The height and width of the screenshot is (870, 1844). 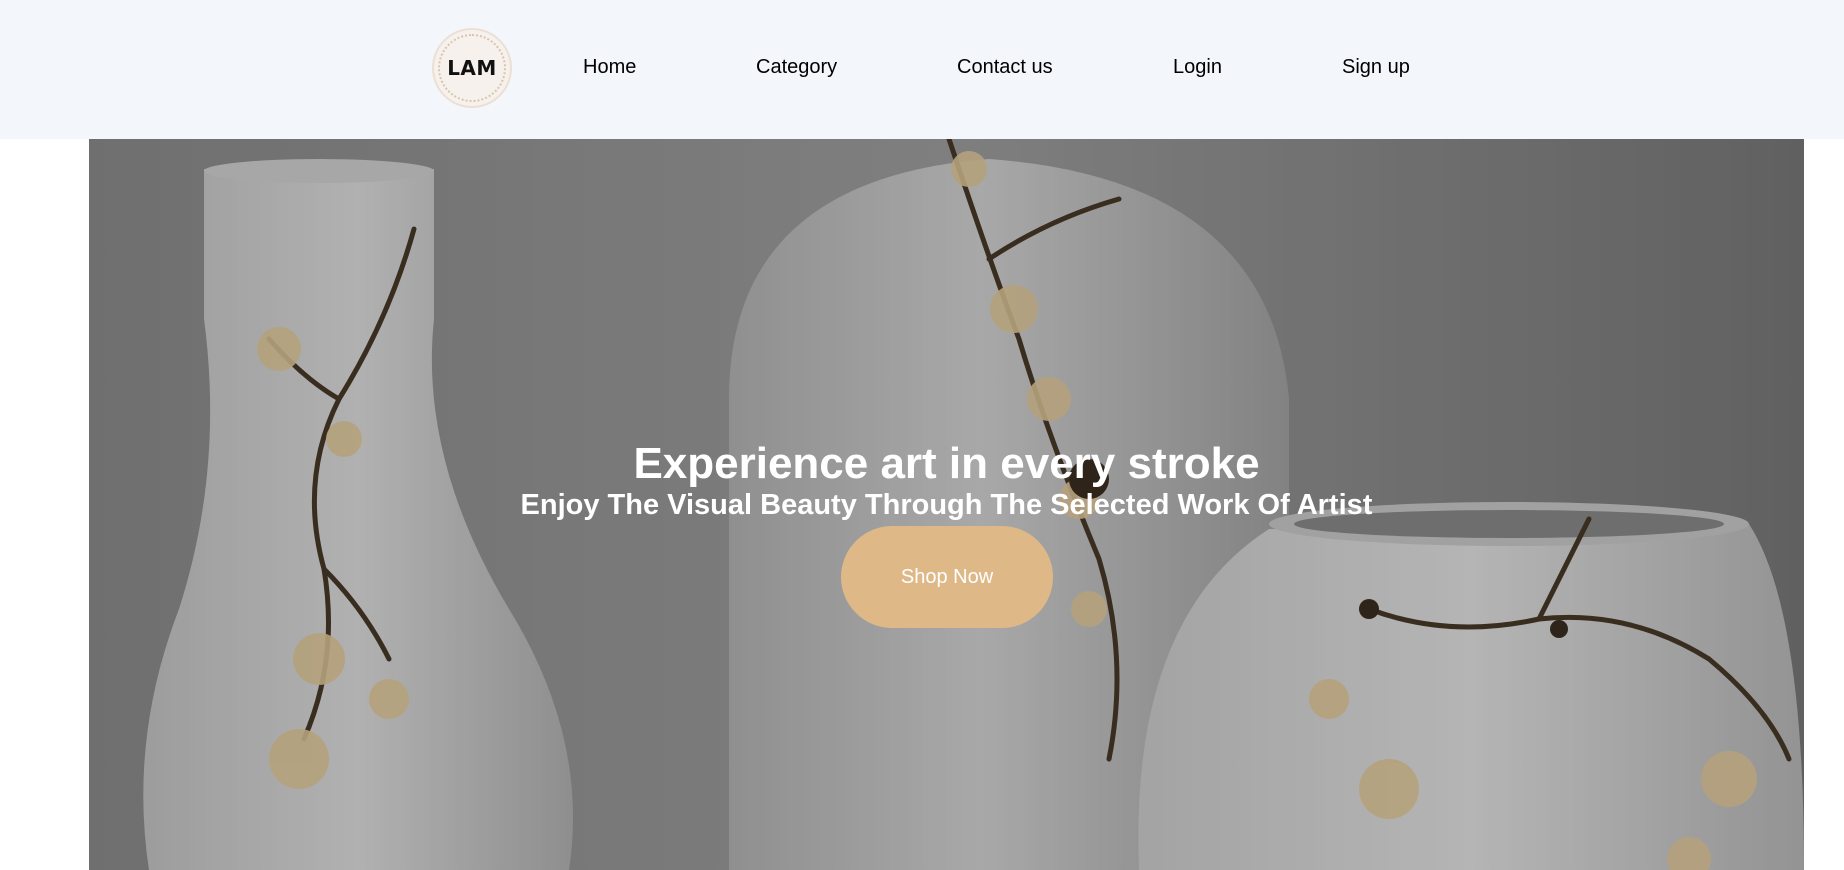 I want to click on shop-now-button: Shop Now, so click(x=947, y=577).